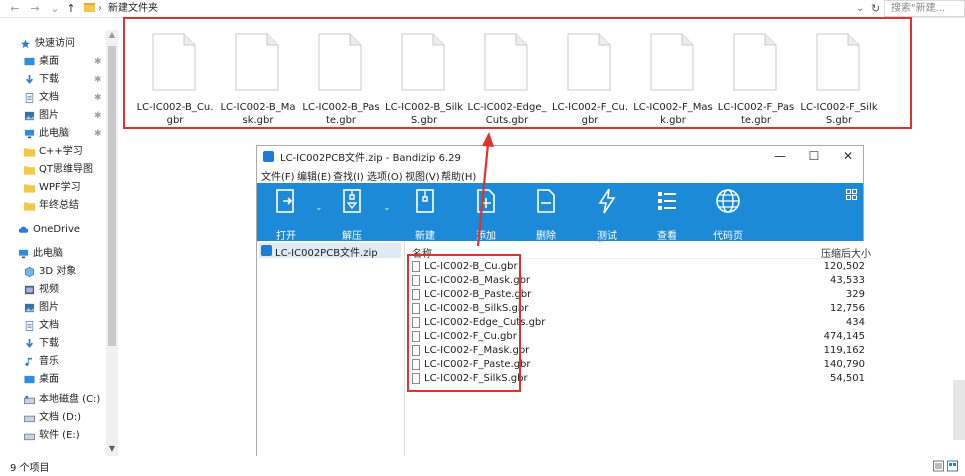 Image resolution: width=965 pixels, height=476 pixels. What do you see at coordinates (424, 114) in the screenshot?
I see `file-name: LC-IC002-B_SilkS.gbr` at bounding box center [424, 114].